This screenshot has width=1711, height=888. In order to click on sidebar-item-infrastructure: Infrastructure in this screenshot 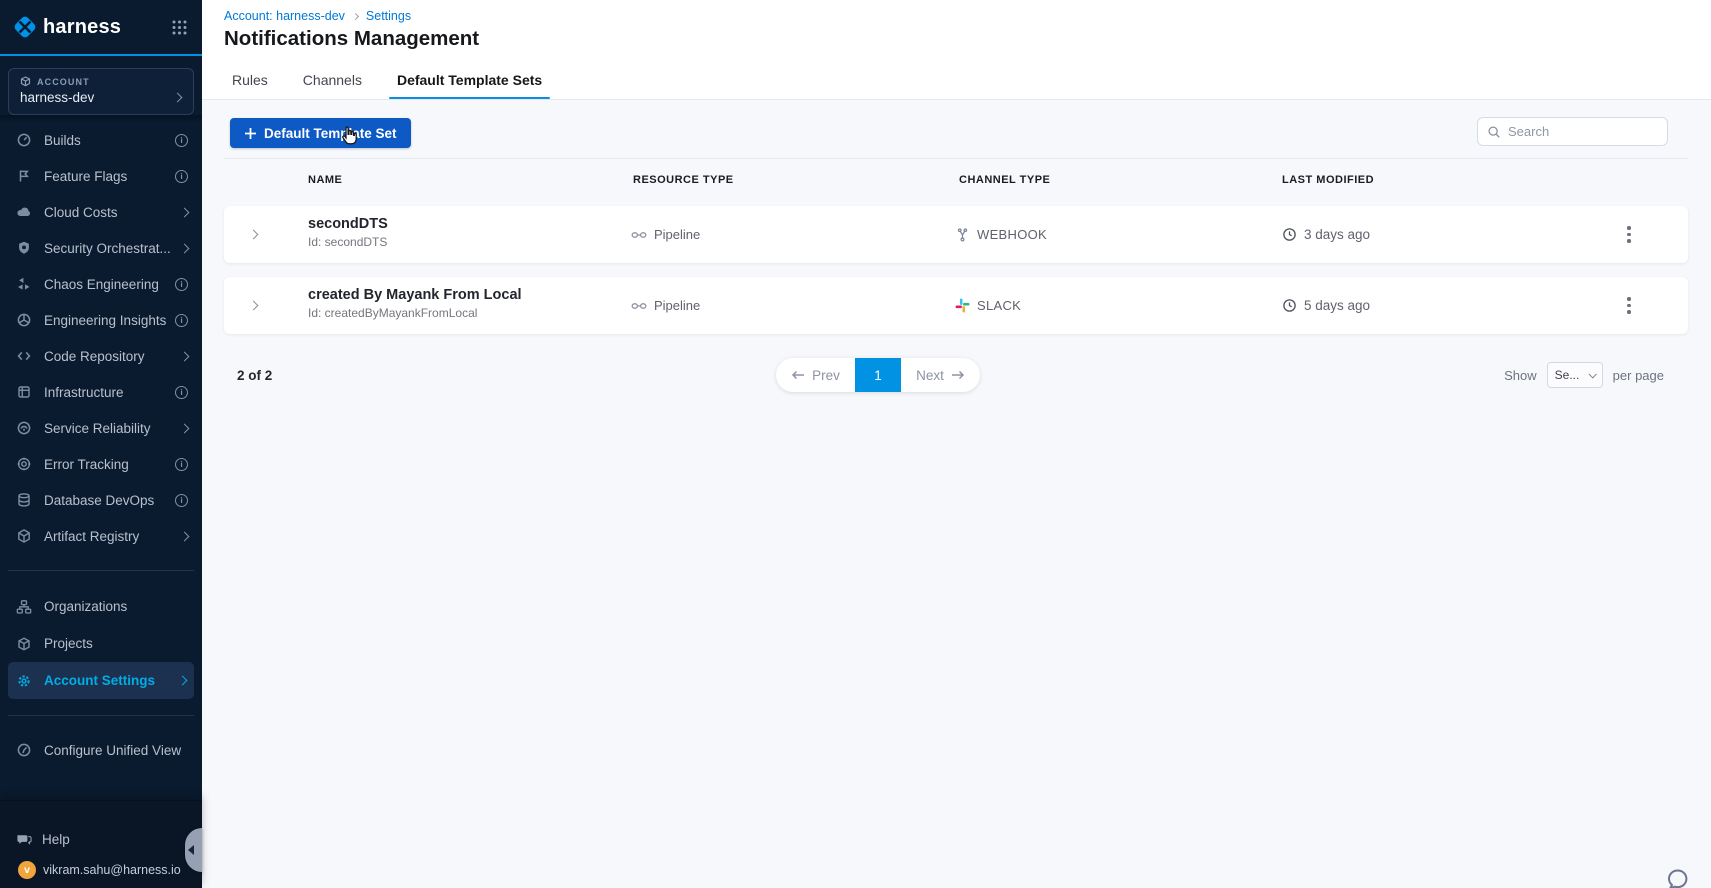, I will do `click(101, 392)`.